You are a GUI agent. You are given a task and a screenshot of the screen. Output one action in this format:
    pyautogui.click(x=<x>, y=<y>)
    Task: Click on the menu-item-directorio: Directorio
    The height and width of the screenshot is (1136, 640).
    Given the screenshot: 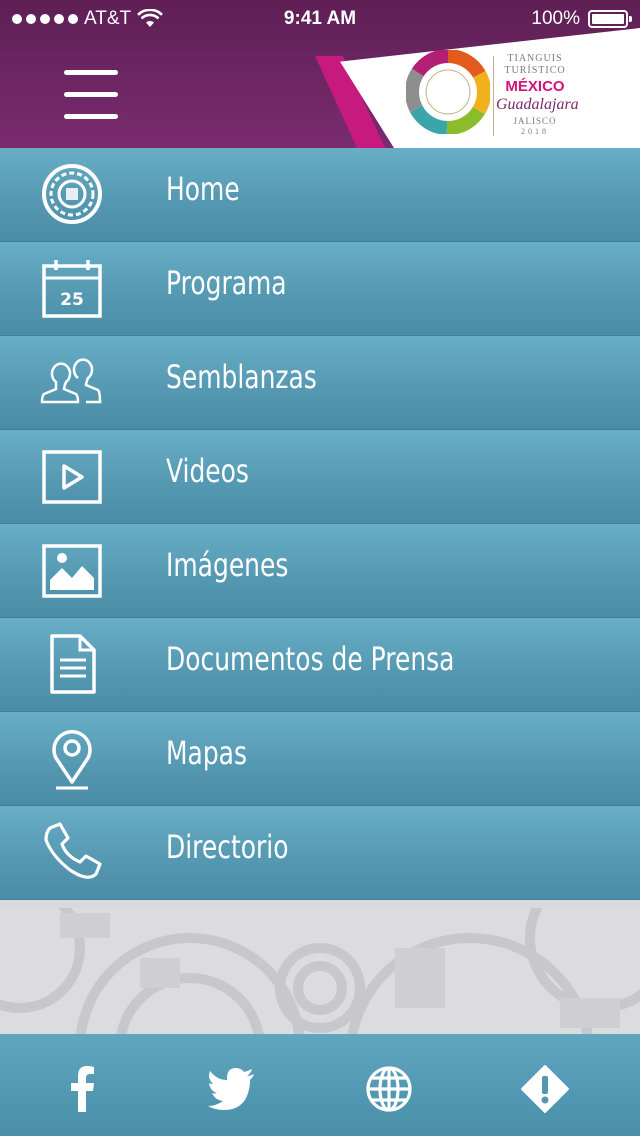 What is the action you would take?
    pyautogui.click(x=320, y=853)
    